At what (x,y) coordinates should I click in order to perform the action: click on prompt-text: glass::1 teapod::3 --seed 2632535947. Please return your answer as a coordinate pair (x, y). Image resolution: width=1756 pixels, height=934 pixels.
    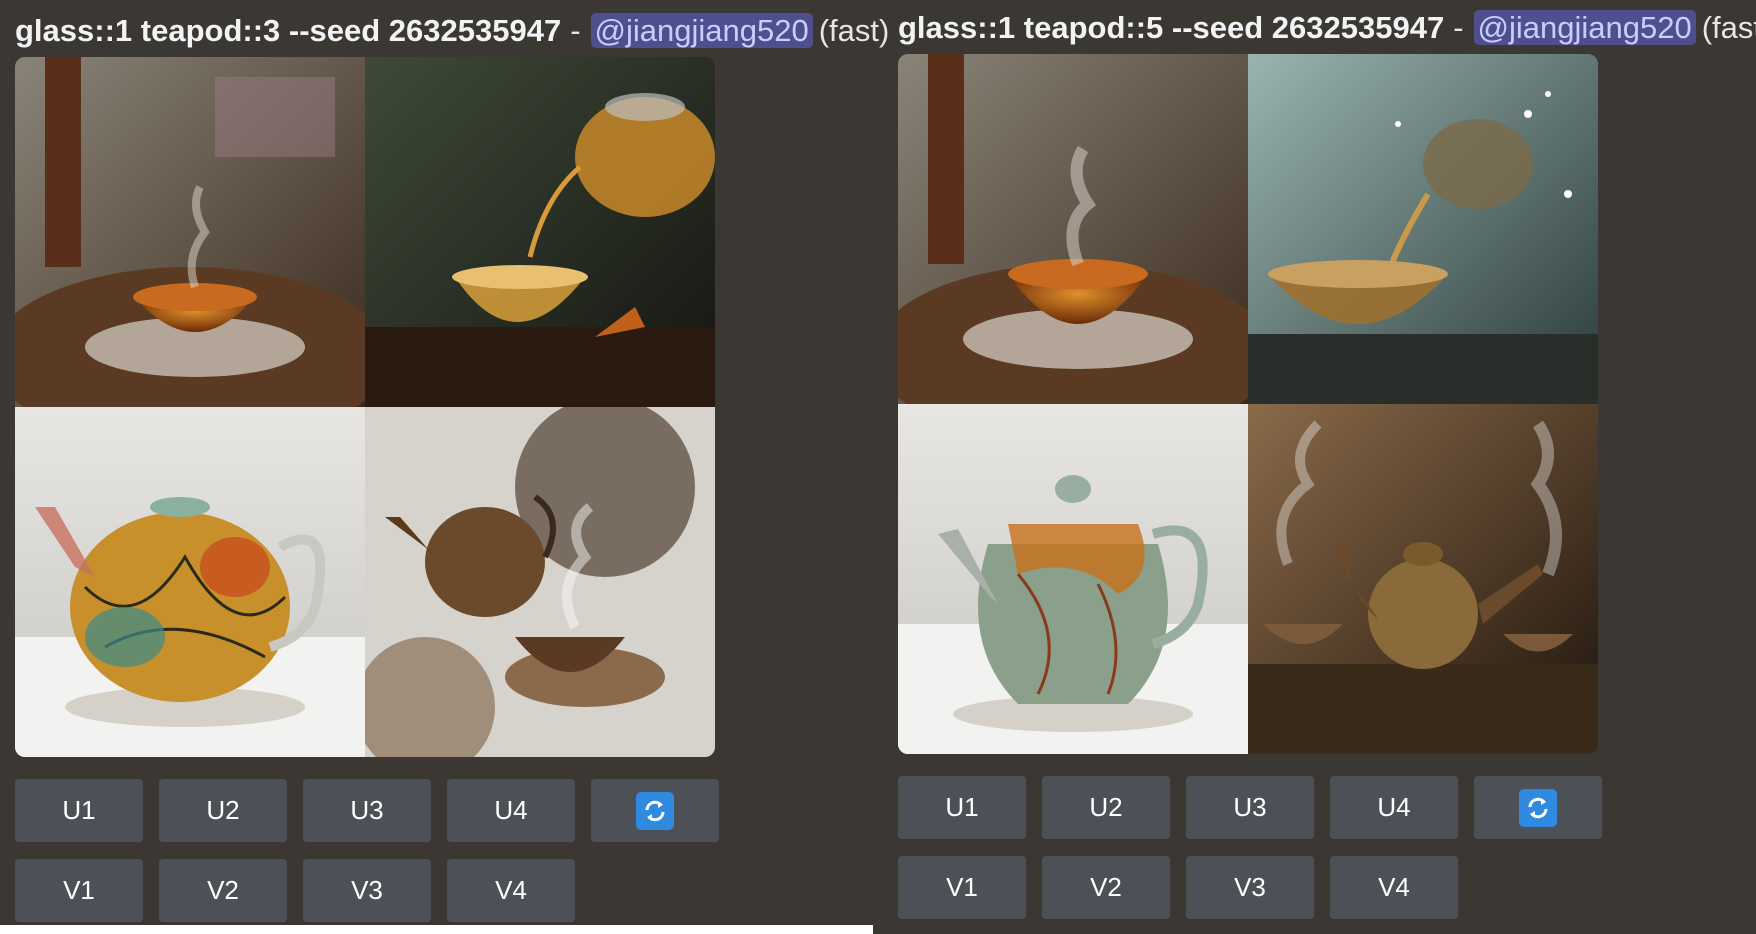
    Looking at the image, I should click on (288, 30).